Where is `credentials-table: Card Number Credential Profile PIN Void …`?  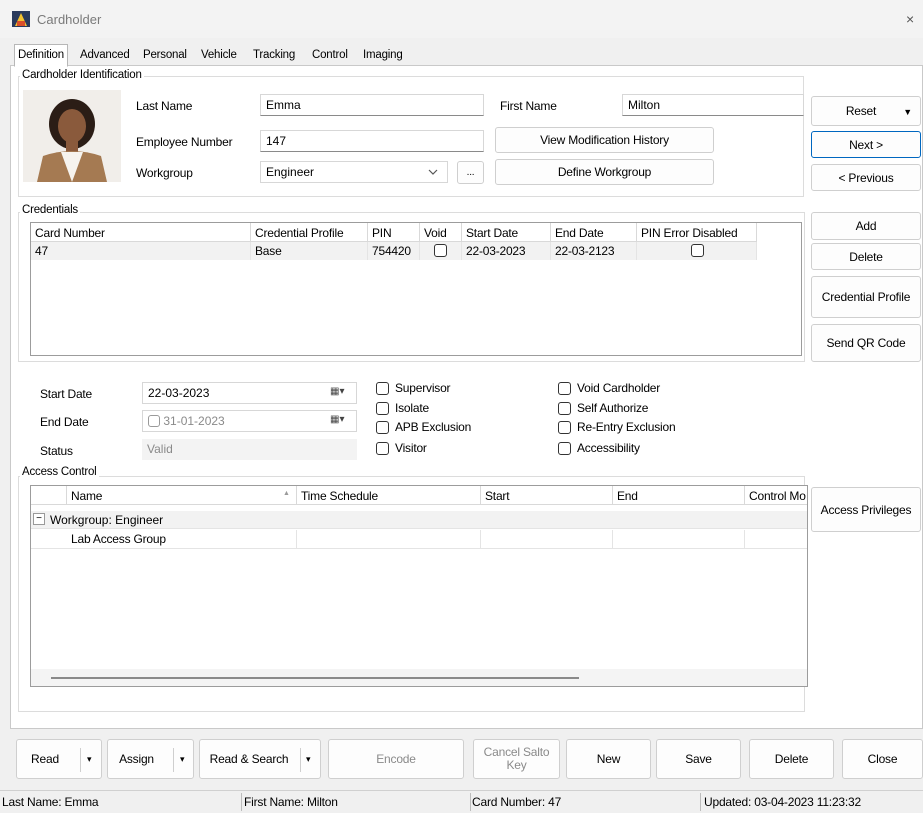
credentials-table: Card Number Credential Profile PIN Void … is located at coordinates (416, 289).